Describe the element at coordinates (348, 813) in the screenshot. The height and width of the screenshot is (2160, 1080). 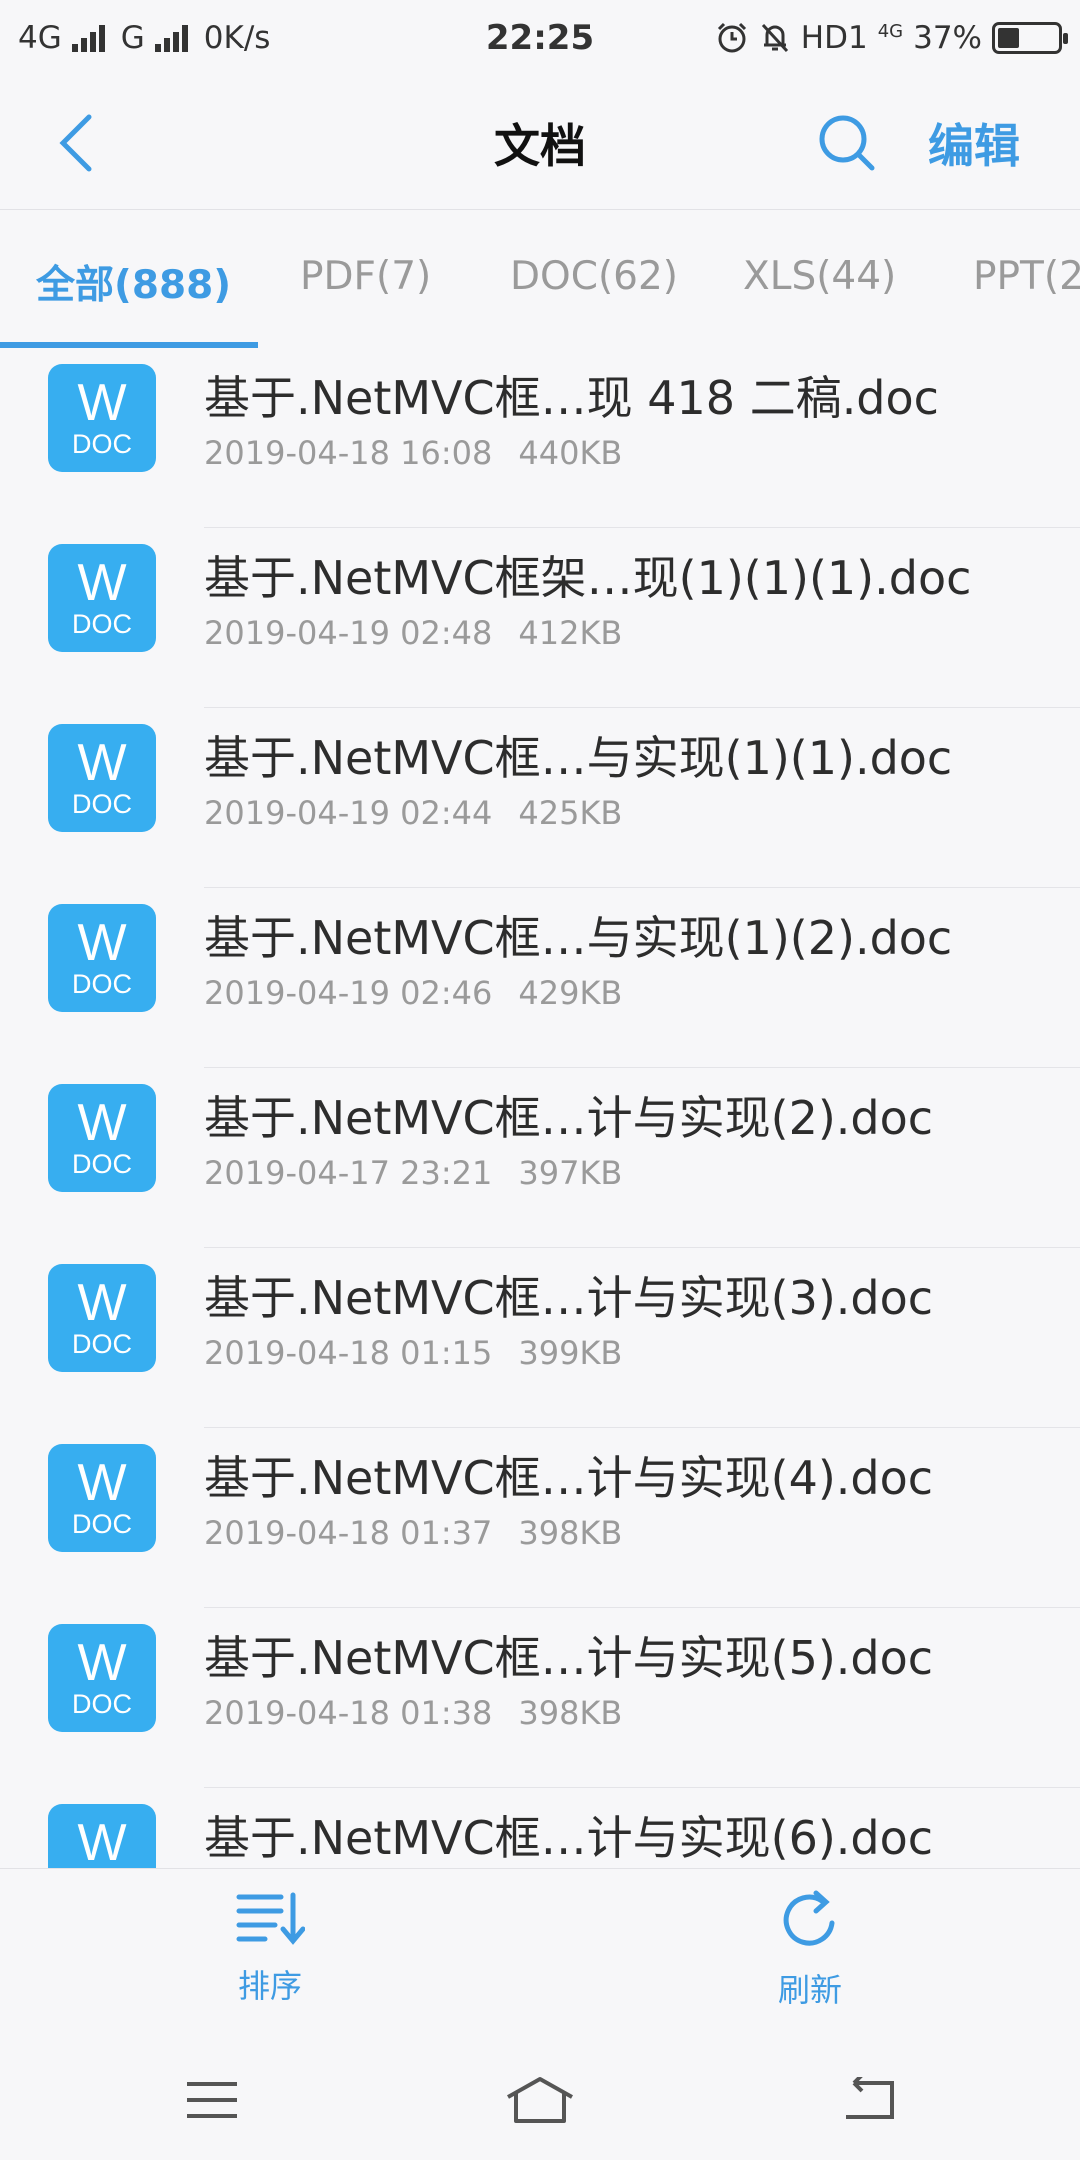
I see `file-date: 2019-04-19 02:44` at that location.